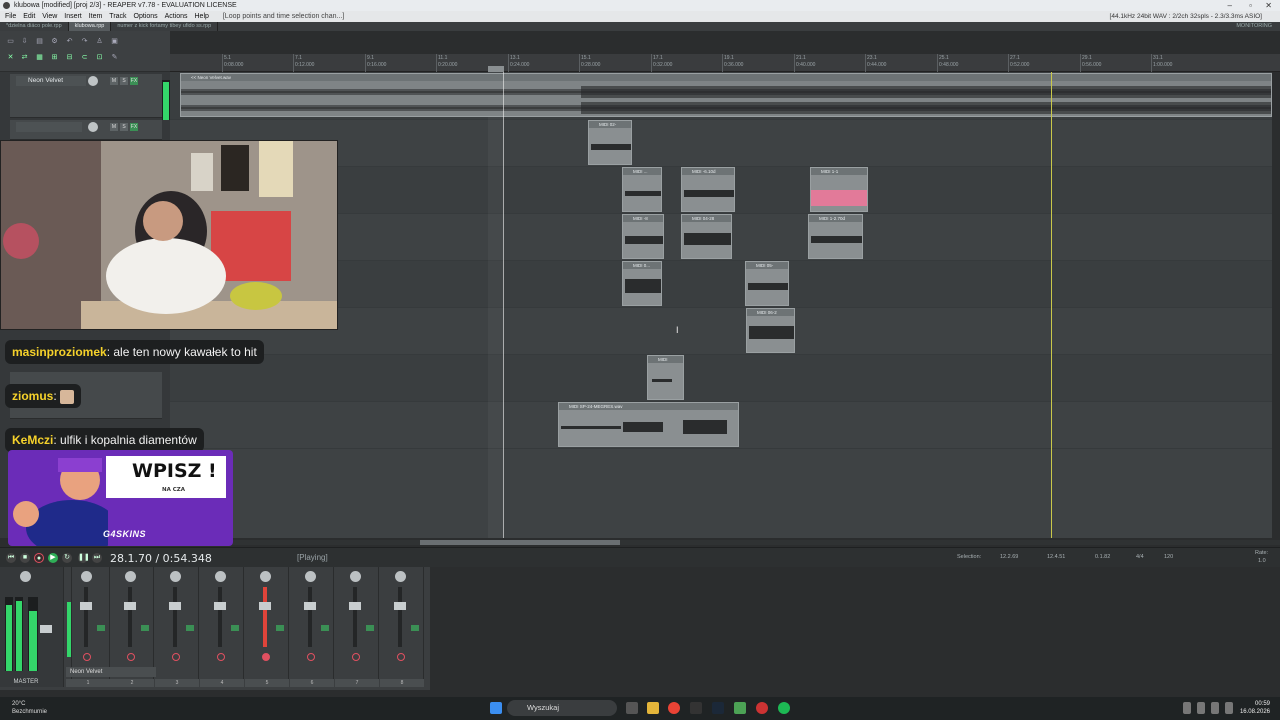 This screenshot has width=1280, height=720. Describe the element at coordinates (718, 708) in the screenshot. I see `steam-icon` at that location.